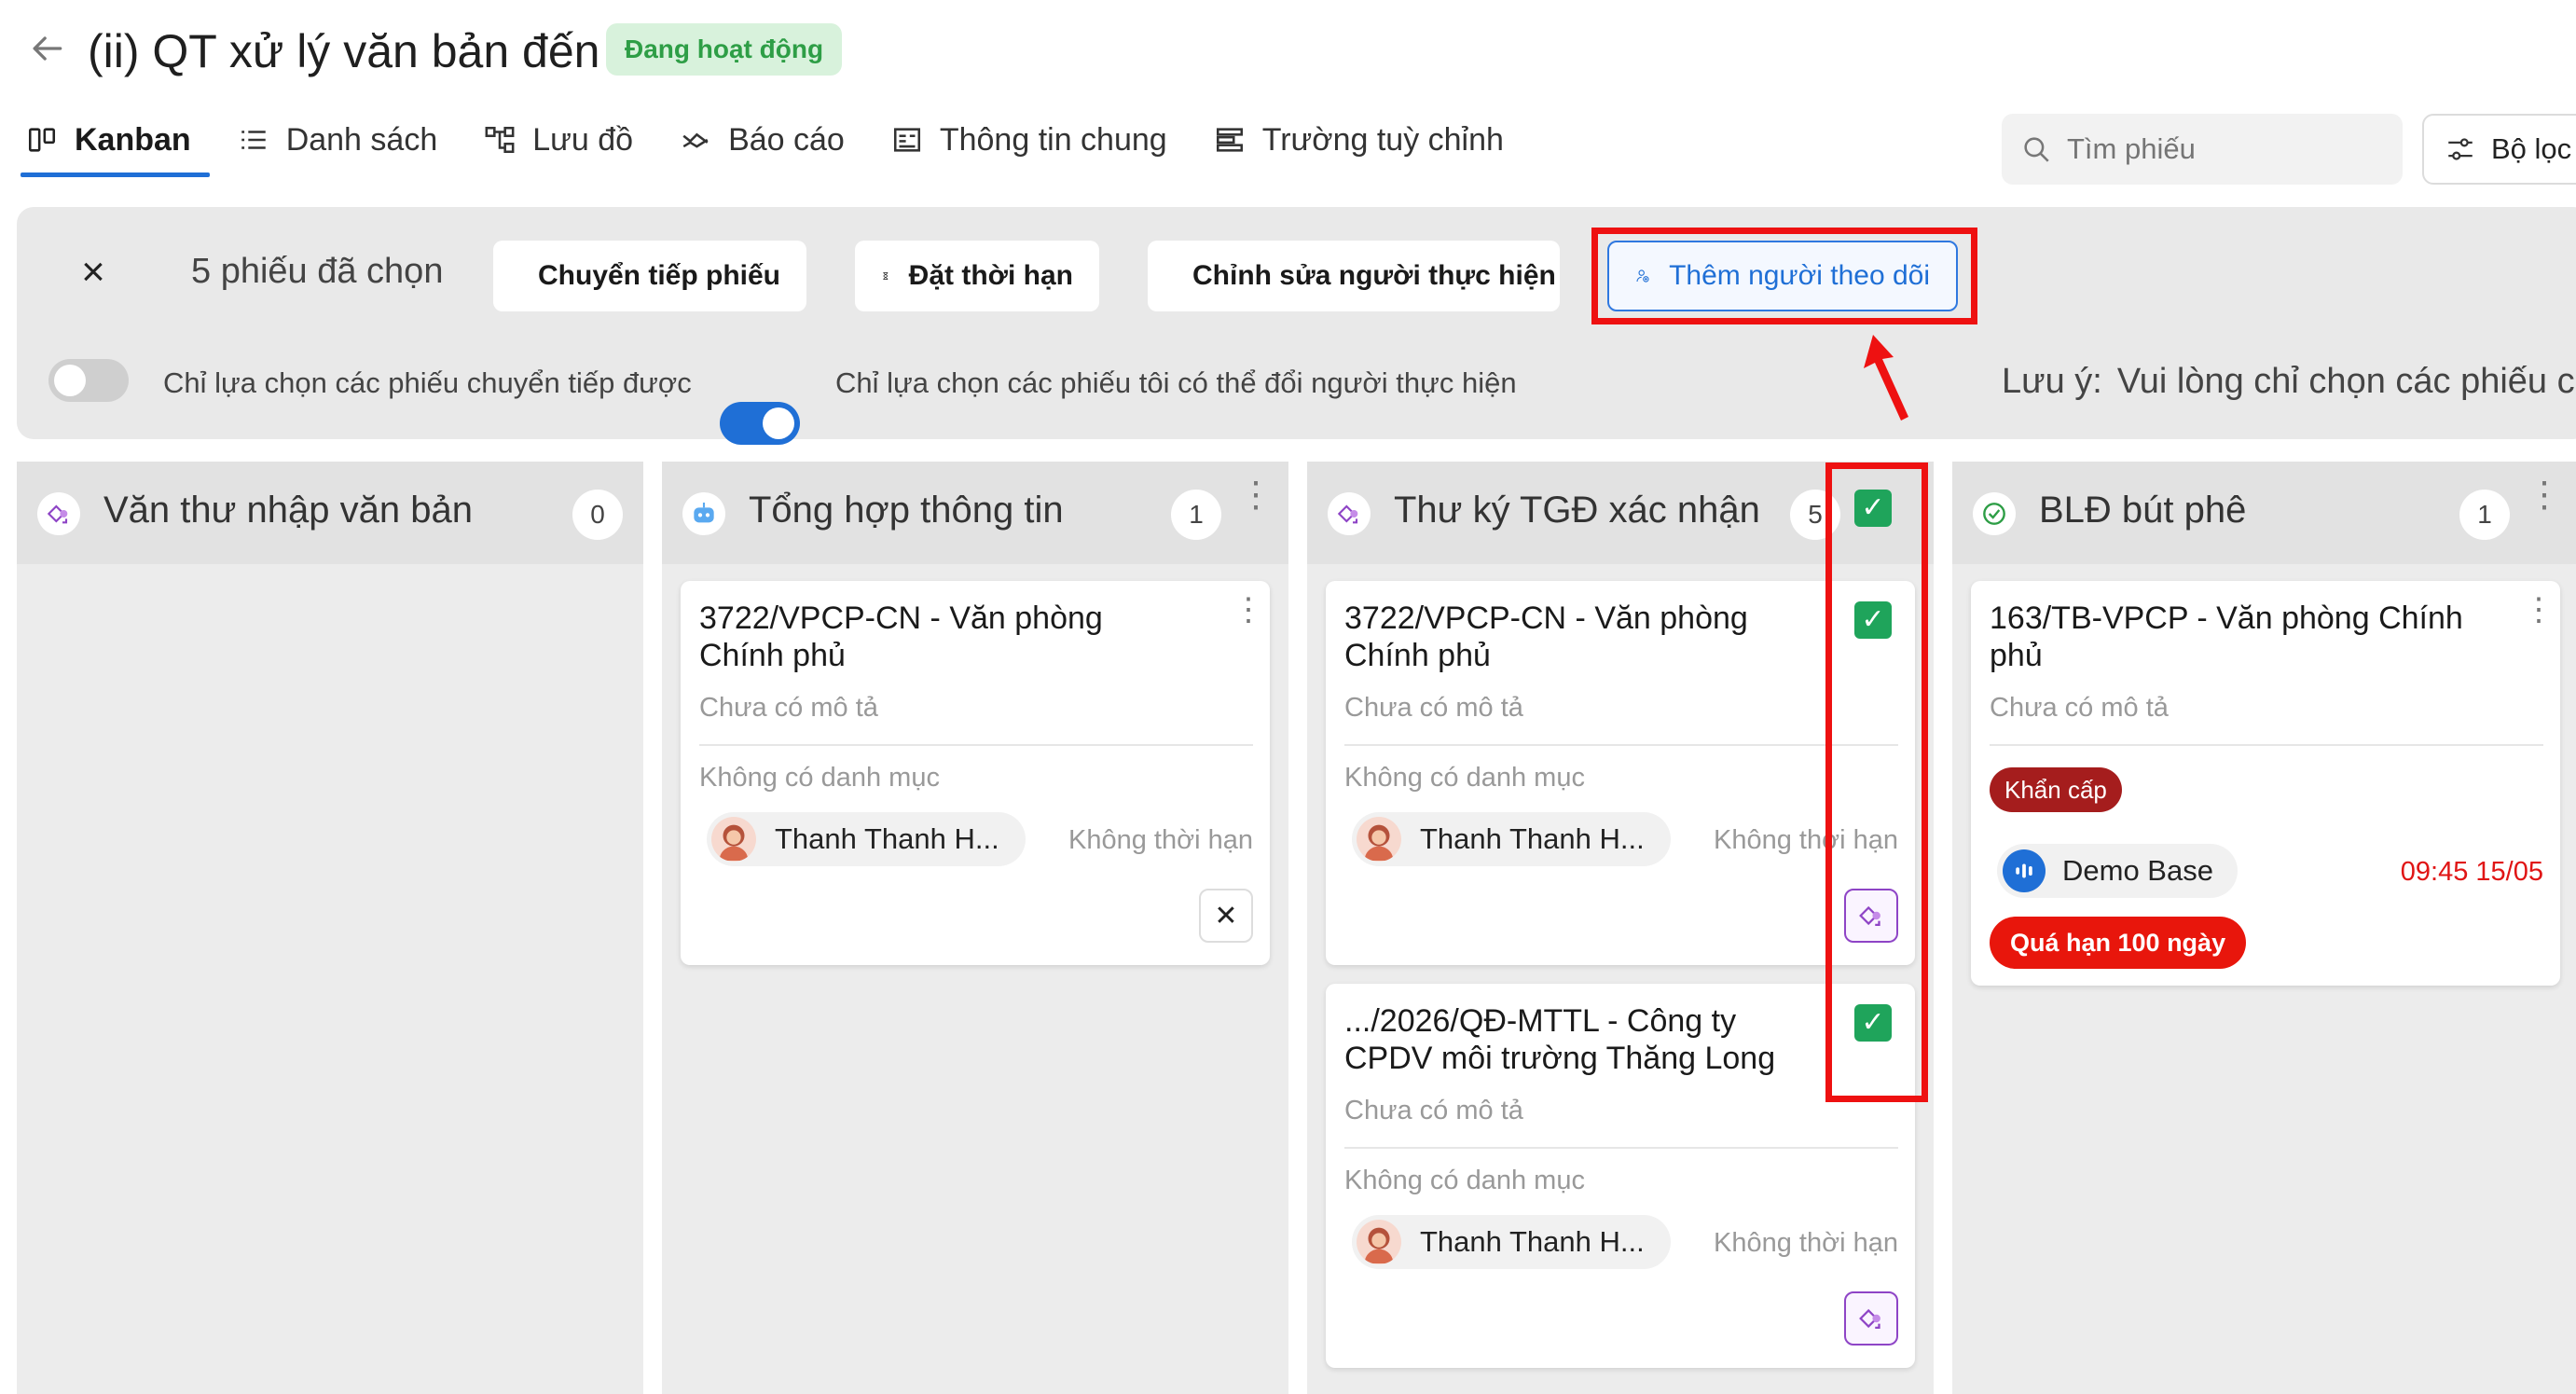 This screenshot has height=1394, width=2576. What do you see at coordinates (886, 276) in the screenshot?
I see `hourglass-icon` at bounding box center [886, 276].